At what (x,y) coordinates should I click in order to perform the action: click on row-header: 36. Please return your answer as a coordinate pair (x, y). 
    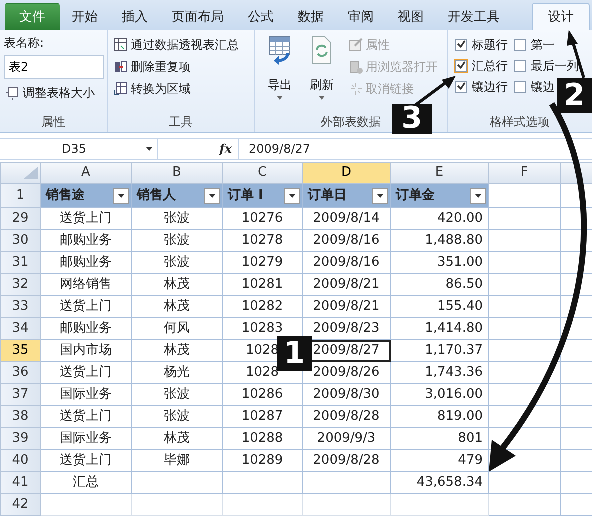
    Looking at the image, I should click on (20, 373).